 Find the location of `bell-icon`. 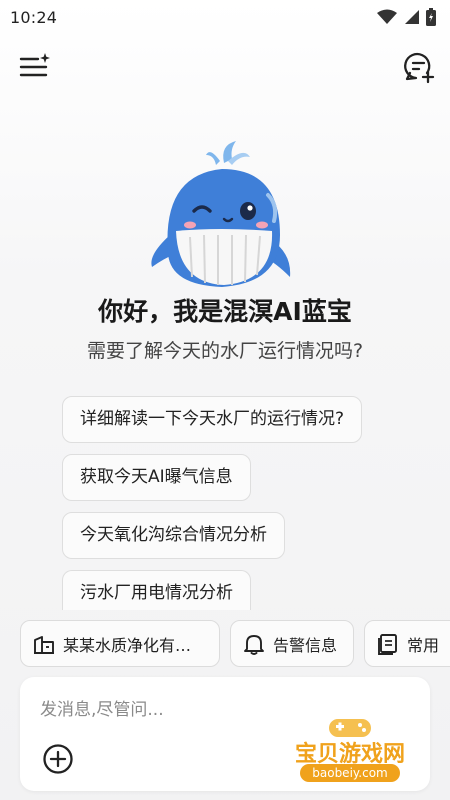

bell-icon is located at coordinates (254, 644).